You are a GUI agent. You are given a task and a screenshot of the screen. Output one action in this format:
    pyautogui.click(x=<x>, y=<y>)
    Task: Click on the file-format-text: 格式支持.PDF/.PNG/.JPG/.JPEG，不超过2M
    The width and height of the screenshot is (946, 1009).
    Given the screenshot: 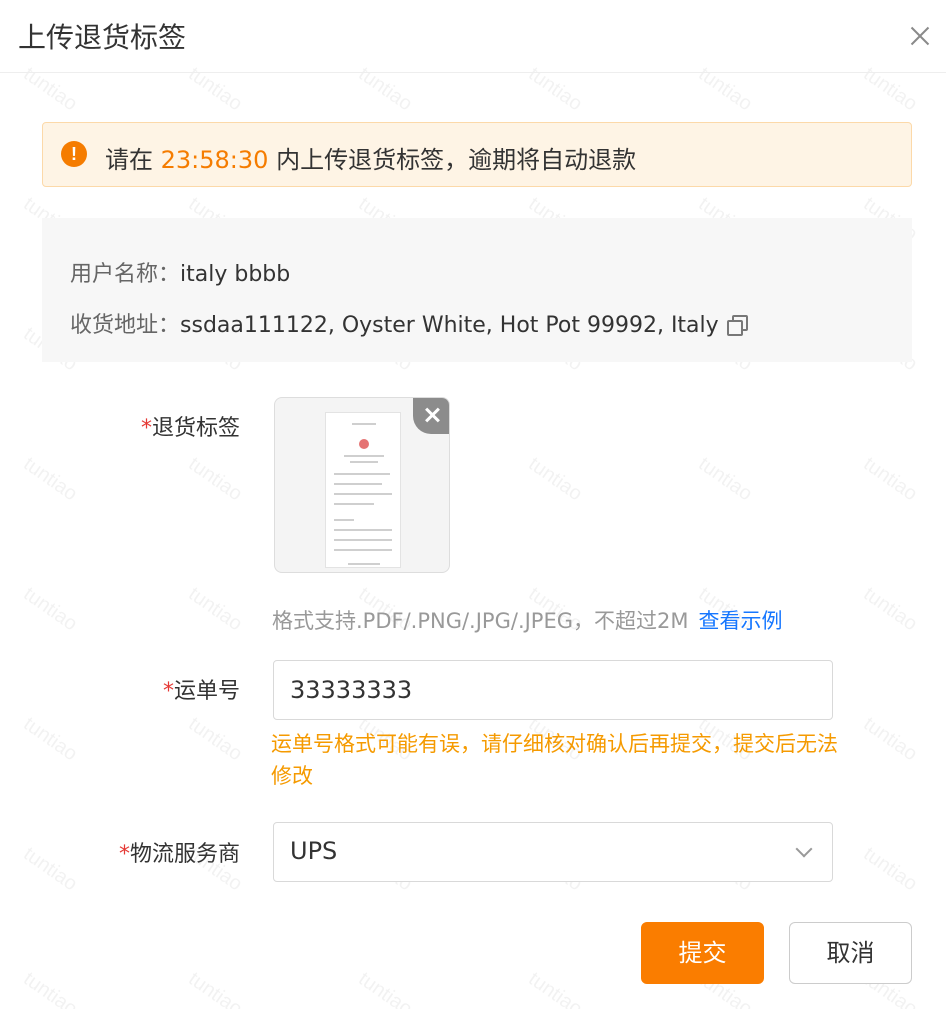 What is the action you would take?
    pyautogui.click(x=480, y=621)
    